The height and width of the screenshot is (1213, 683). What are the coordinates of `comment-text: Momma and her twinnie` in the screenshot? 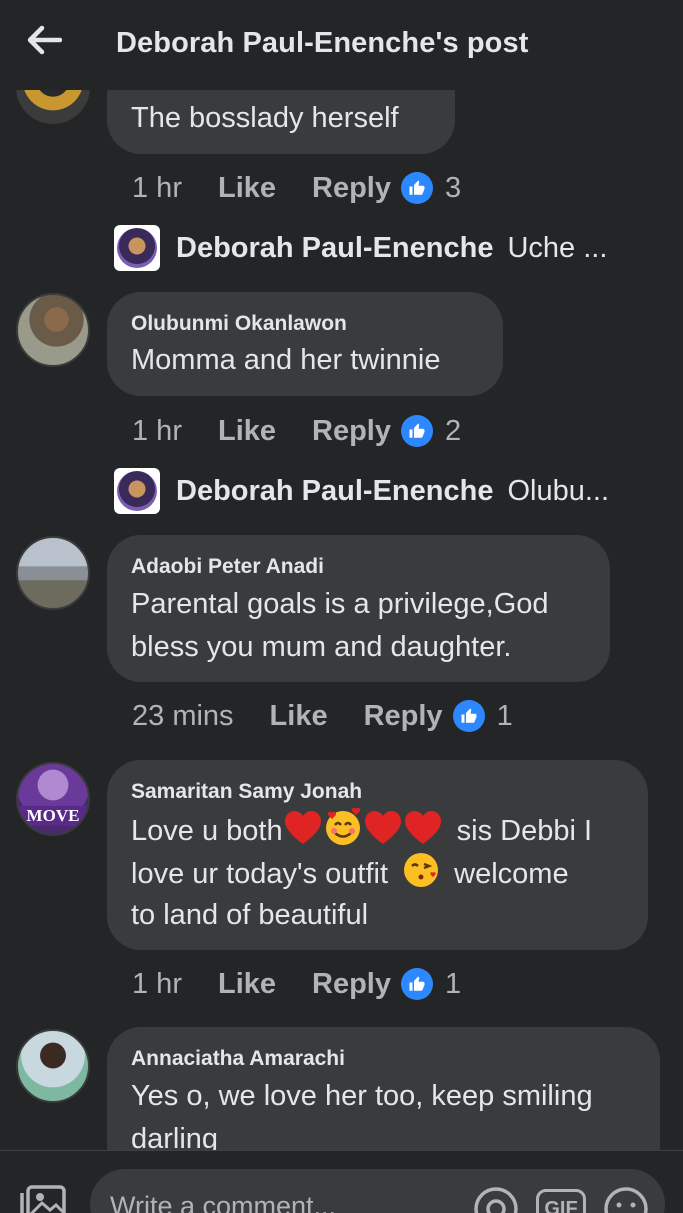 It's located at (286, 360).